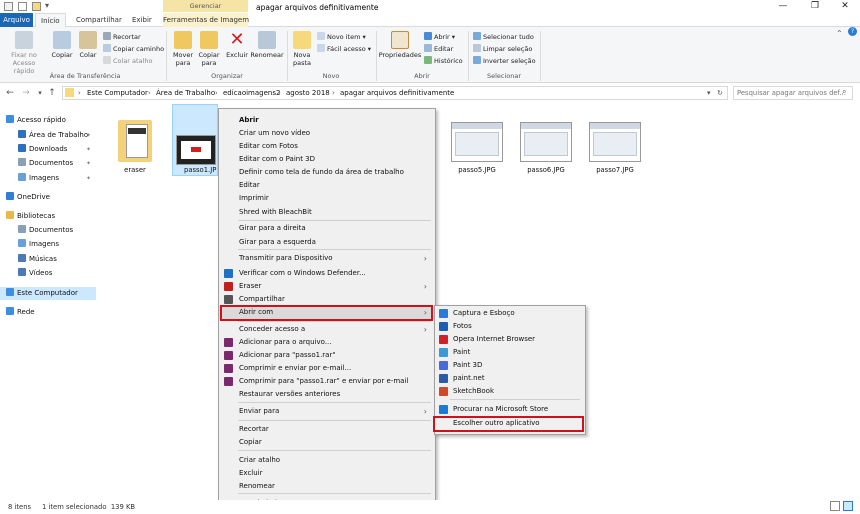 This screenshot has height=514, width=860. Describe the element at coordinates (510, 378) in the screenshot. I see `submenu-item: paint.net` at that location.